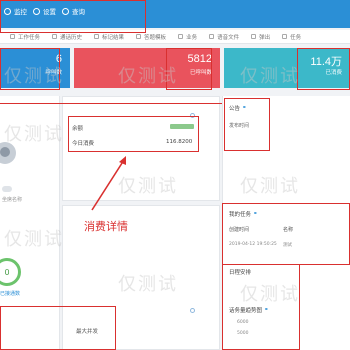 The width and height of the screenshot is (350, 350). Describe the element at coordinates (97, 36) in the screenshot. I see `tag-icon` at that location.